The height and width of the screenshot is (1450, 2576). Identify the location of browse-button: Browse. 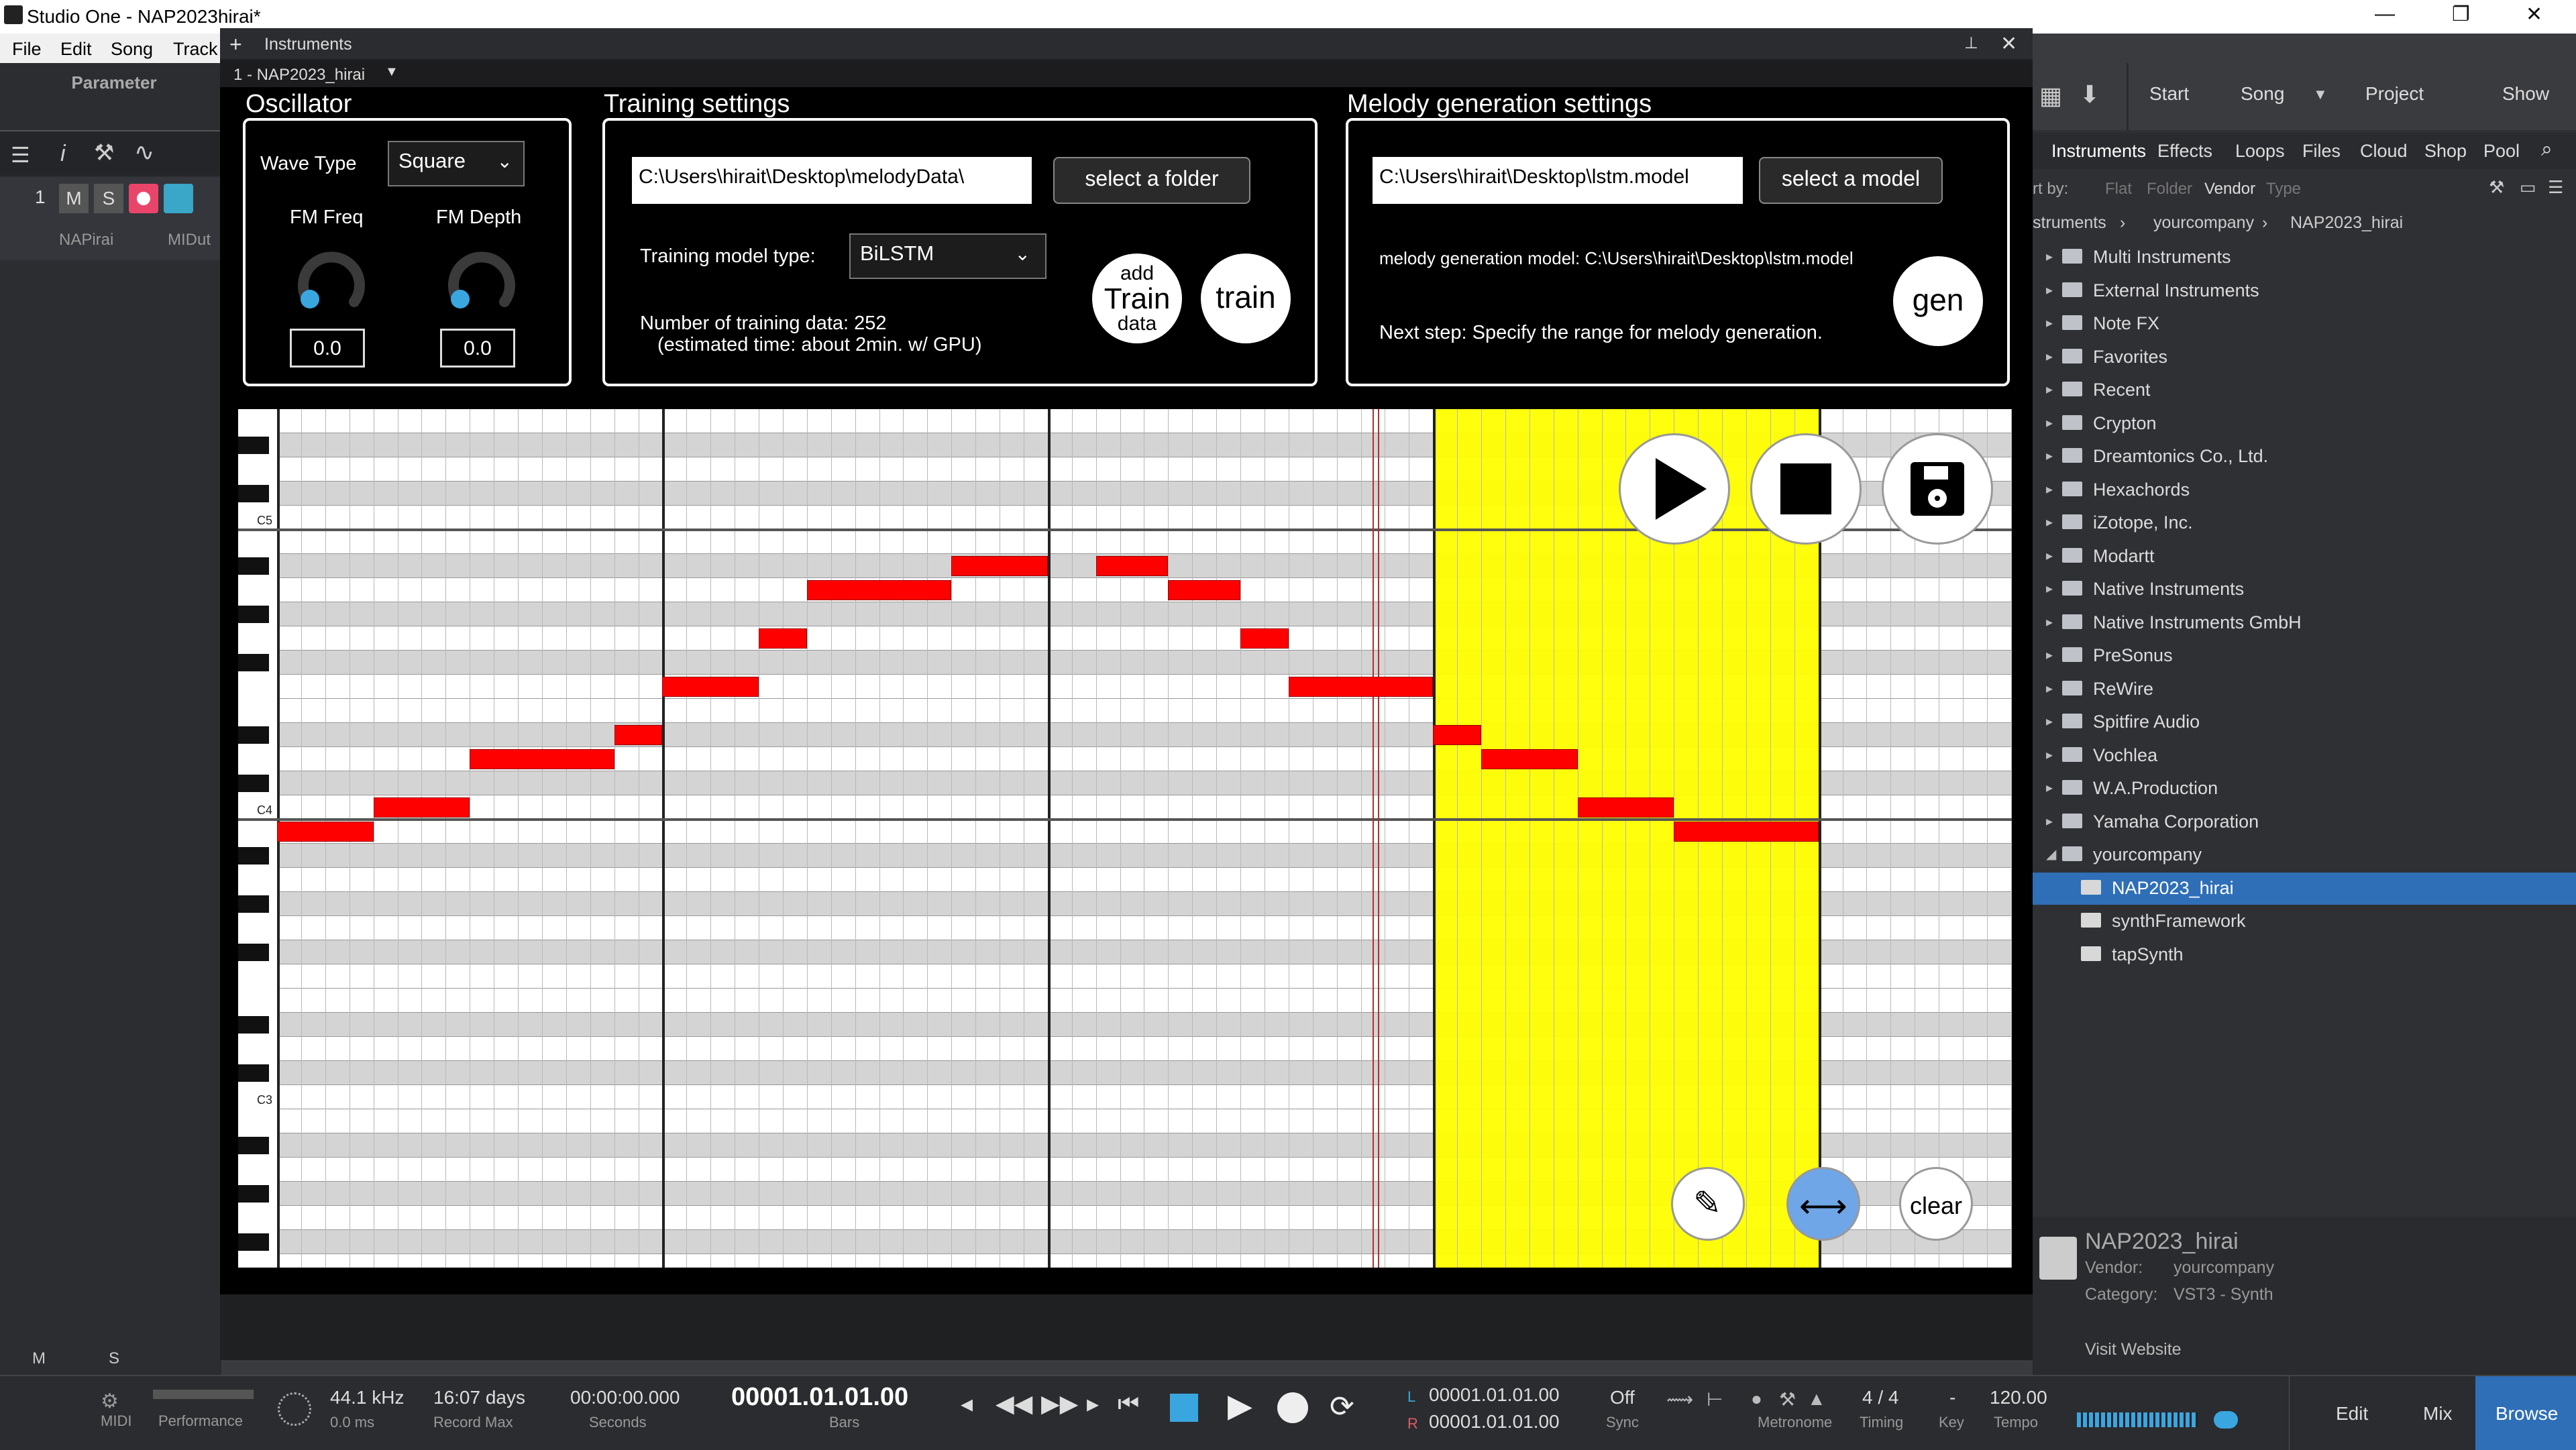
(2525, 1413).